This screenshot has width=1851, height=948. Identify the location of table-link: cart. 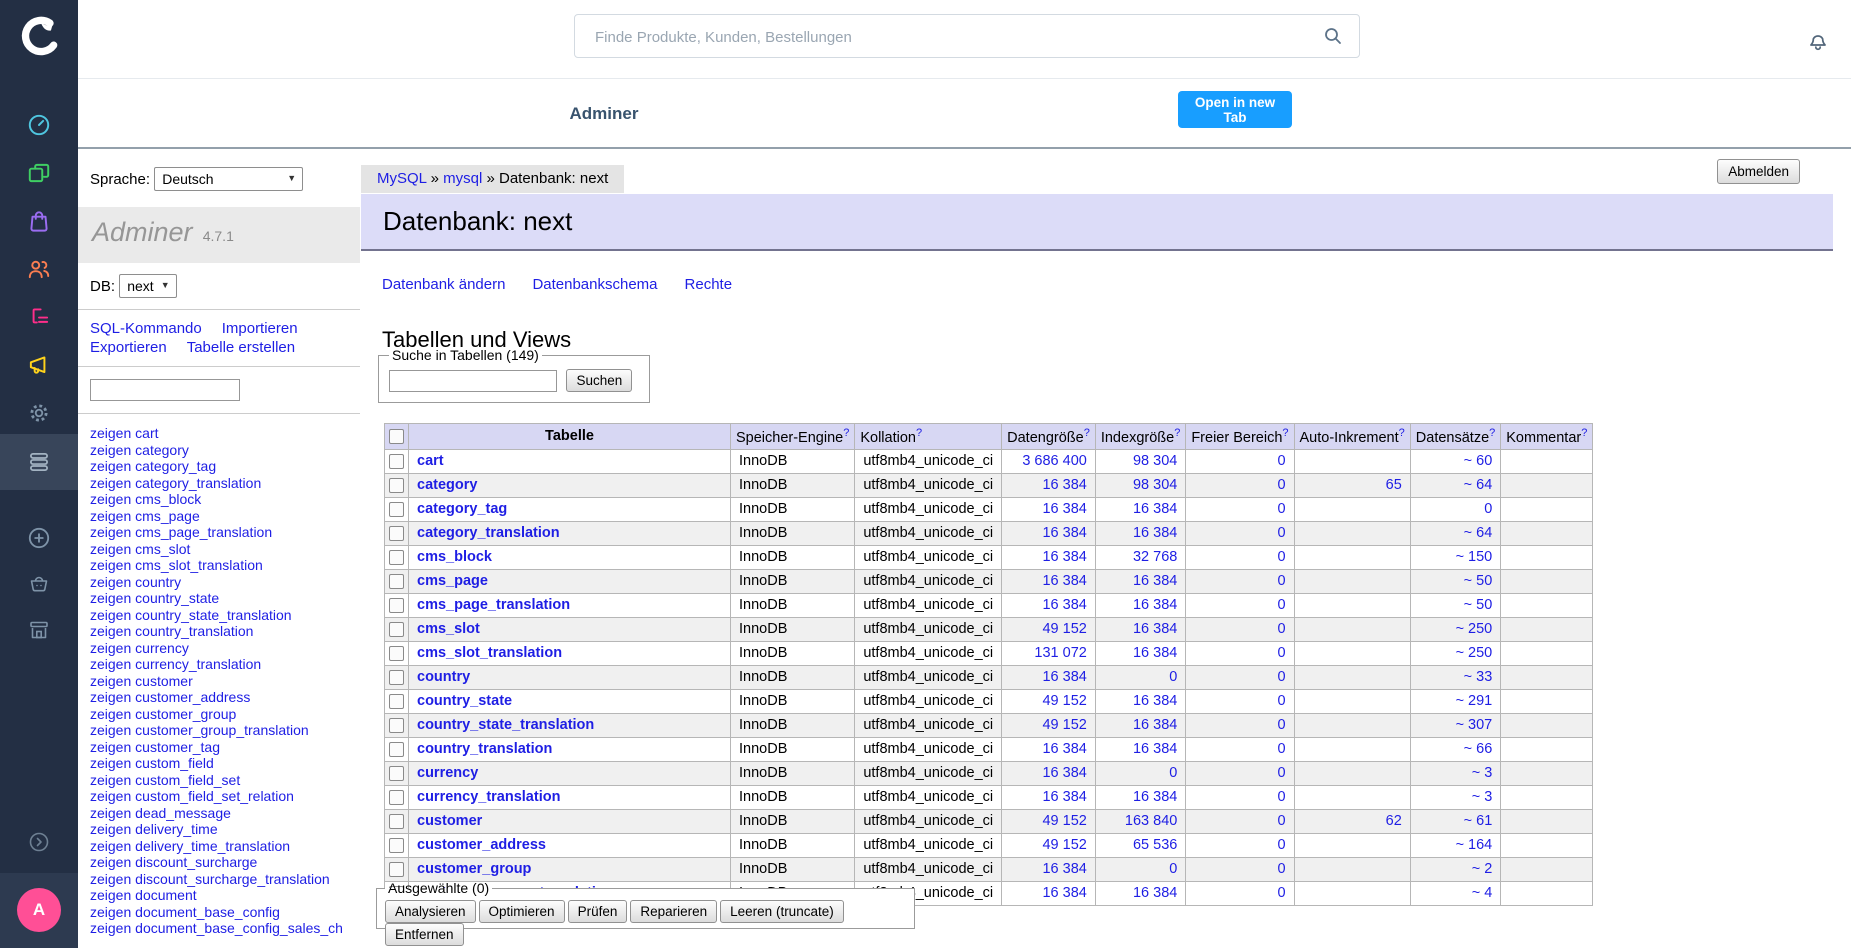
(146, 433).